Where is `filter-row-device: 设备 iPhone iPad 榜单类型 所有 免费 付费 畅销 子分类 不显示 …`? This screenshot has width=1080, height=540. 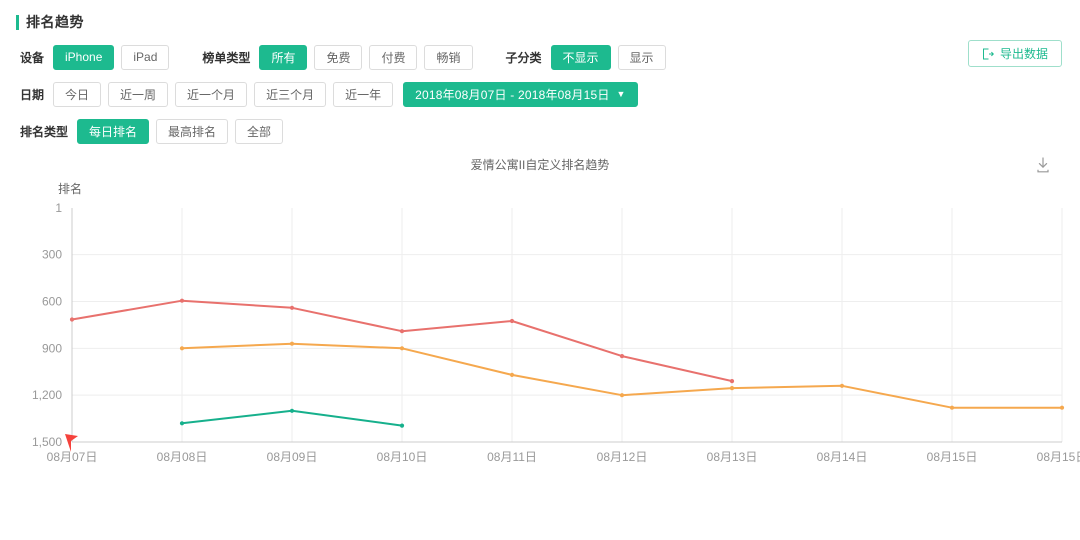
filter-row-device: 设备 iPhone iPad 榜单类型 所有 免费 付费 畅销 子分类 不显示 … is located at coordinates (550, 57).